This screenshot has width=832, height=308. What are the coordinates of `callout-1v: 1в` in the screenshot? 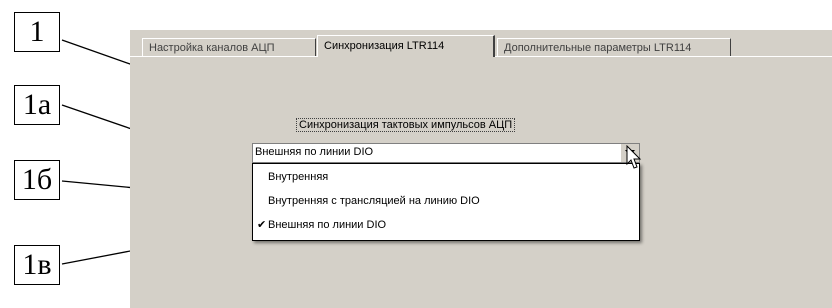 It's located at (37, 265).